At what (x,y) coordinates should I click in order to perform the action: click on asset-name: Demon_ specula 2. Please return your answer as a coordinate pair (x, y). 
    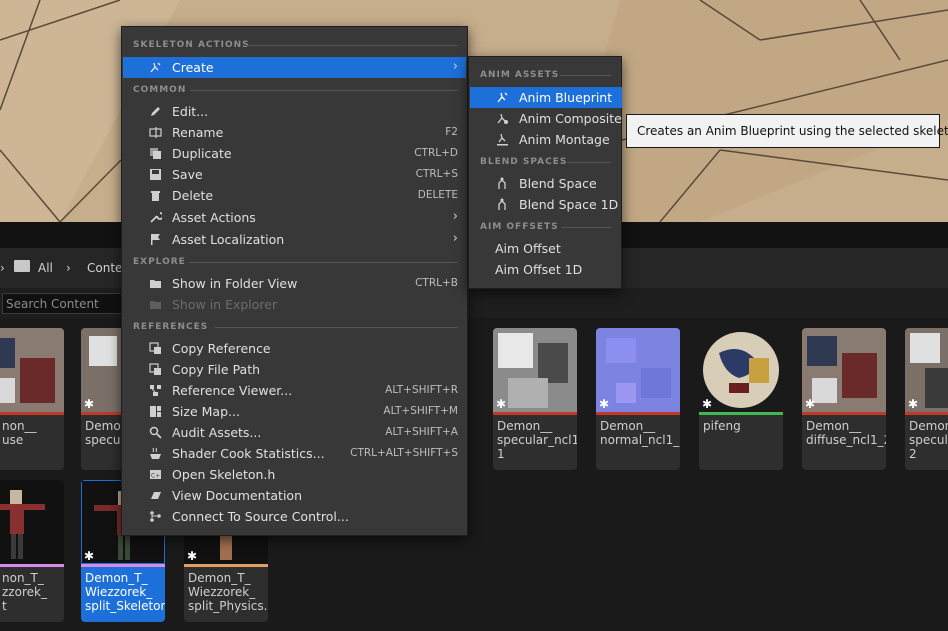
    Looking at the image, I should click on (928, 440).